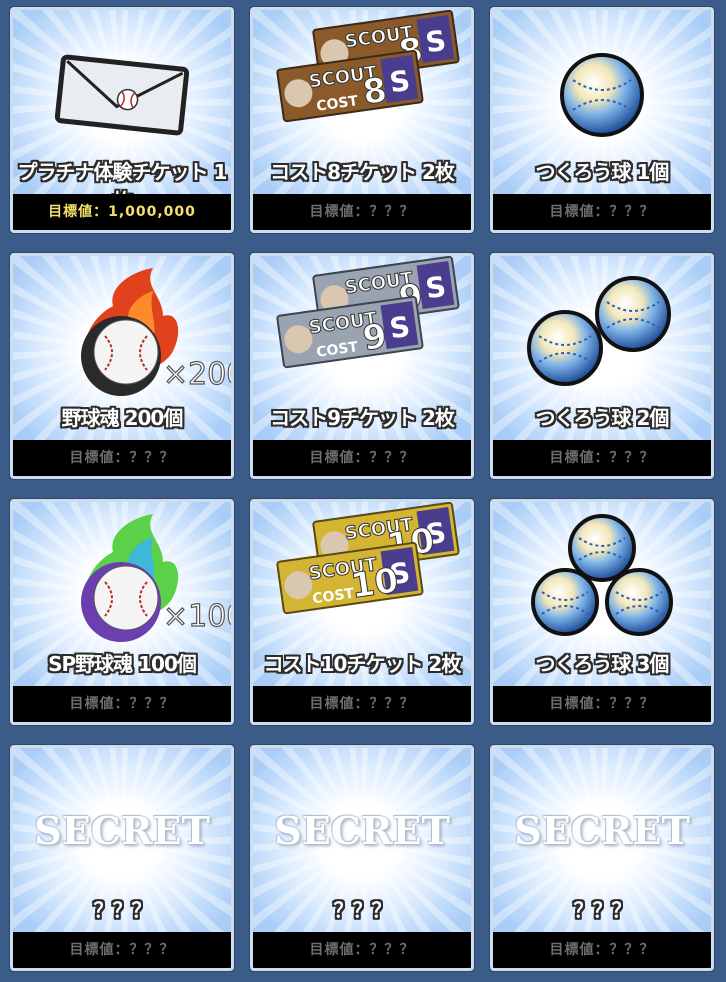 This screenshot has width=726, height=982. I want to click on quantity-label: ×100, so click(197, 616).